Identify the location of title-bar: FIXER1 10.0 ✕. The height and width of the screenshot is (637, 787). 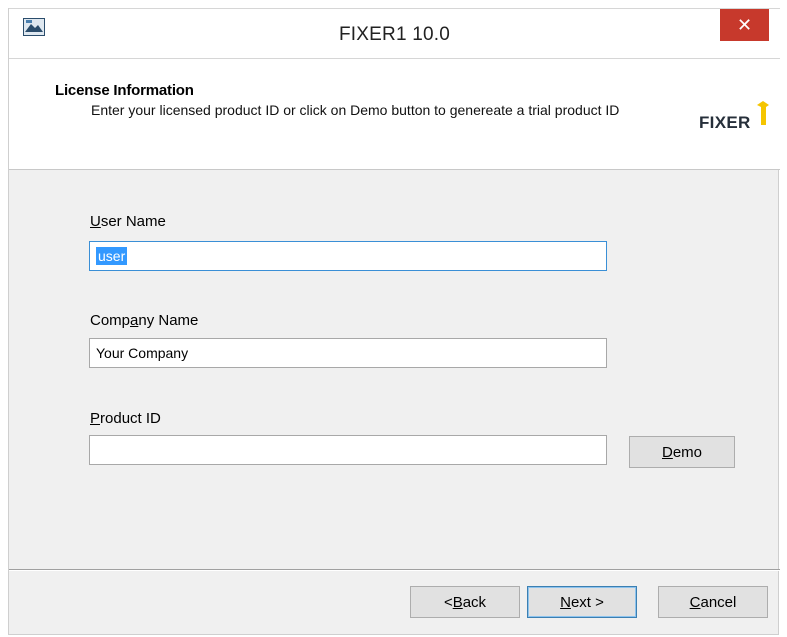
(394, 33).